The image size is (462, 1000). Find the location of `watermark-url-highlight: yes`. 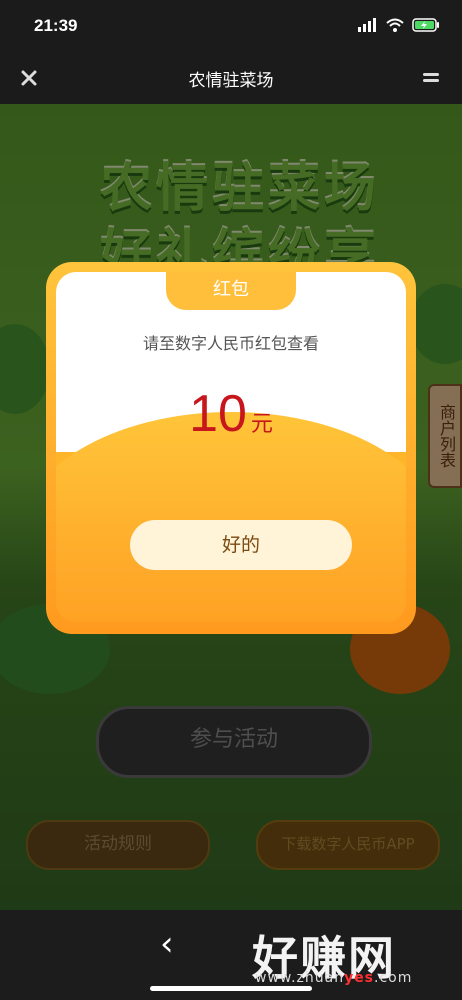

watermark-url-highlight: yes is located at coordinates (359, 978).